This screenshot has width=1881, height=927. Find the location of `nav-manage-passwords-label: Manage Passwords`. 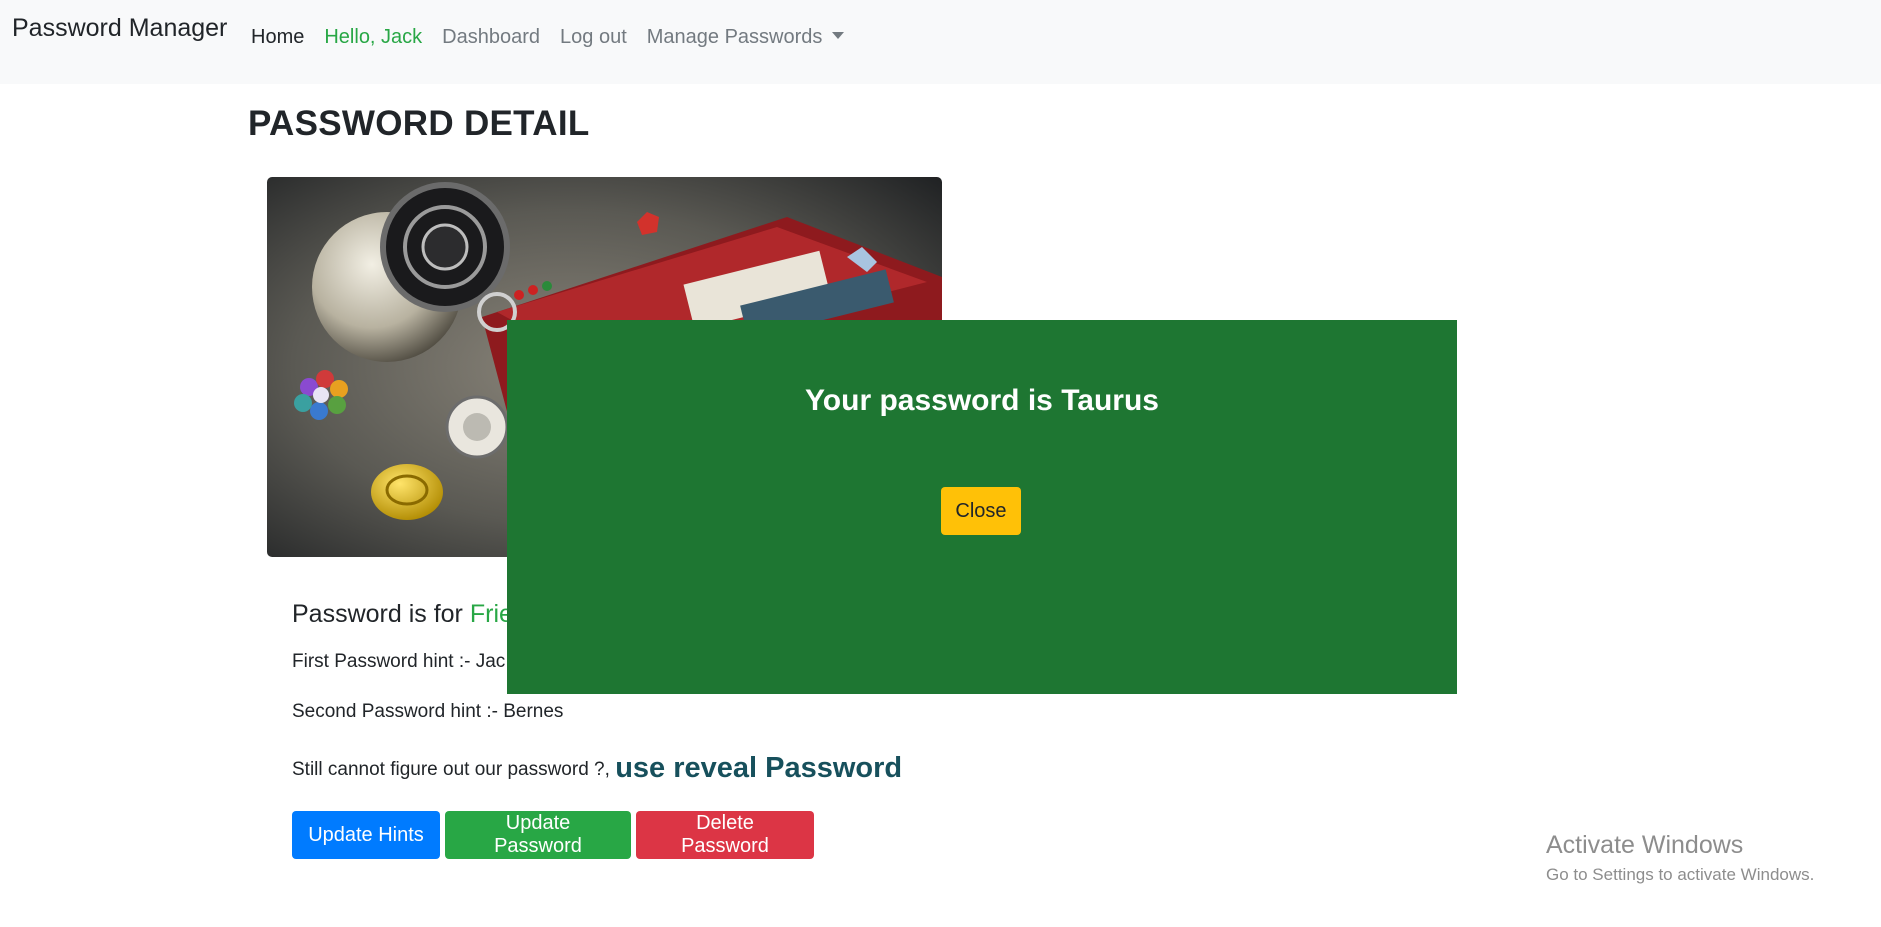

nav-manage-passwords-label: Manage Passwords is located at coordinates (734, 37).